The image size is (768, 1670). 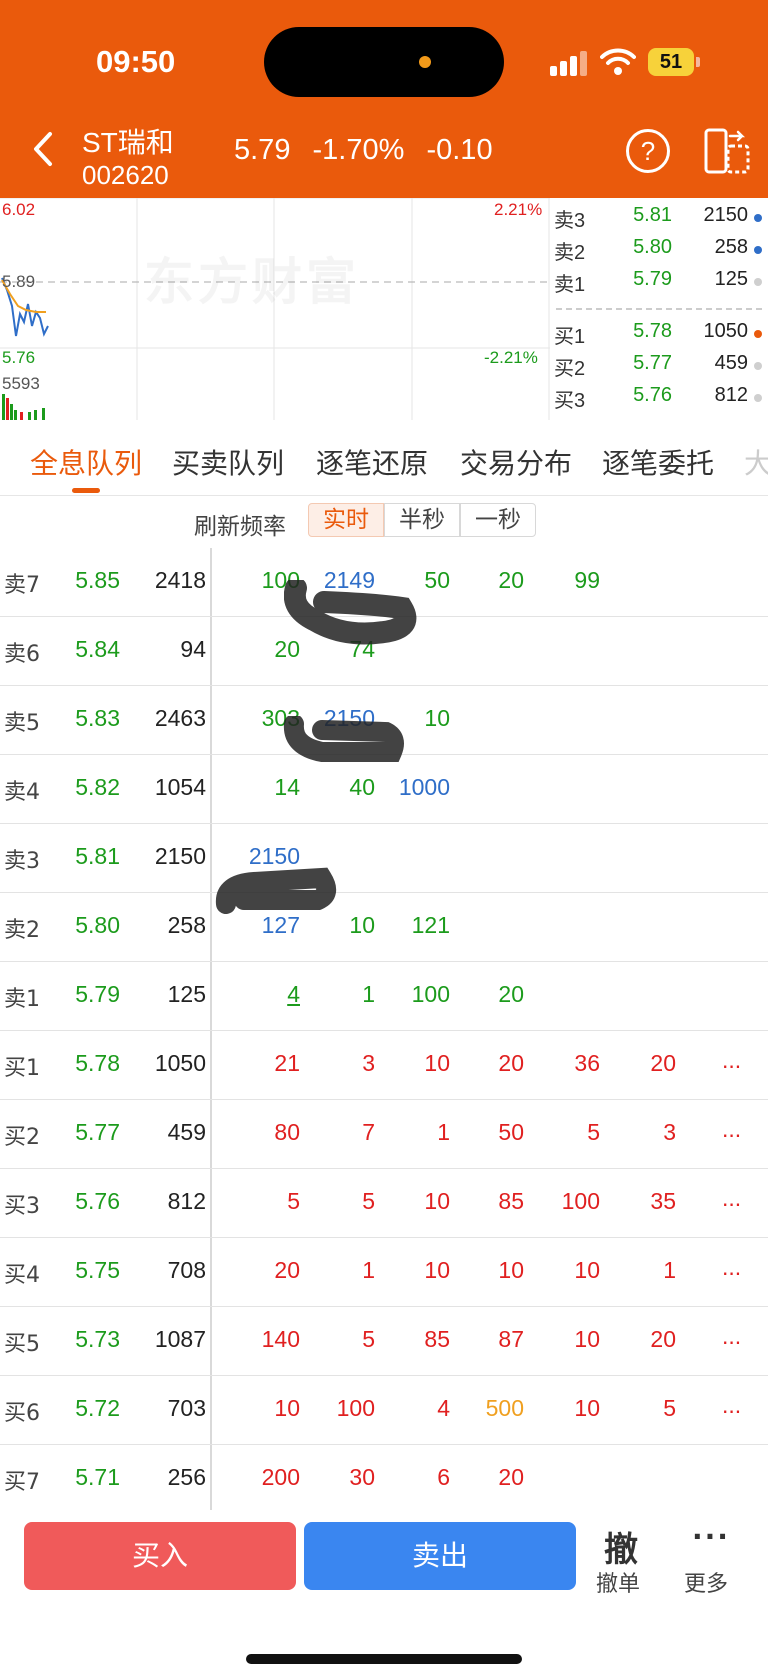 I want to click on queue-side-label: 卖6, so click(x=22, y=654).